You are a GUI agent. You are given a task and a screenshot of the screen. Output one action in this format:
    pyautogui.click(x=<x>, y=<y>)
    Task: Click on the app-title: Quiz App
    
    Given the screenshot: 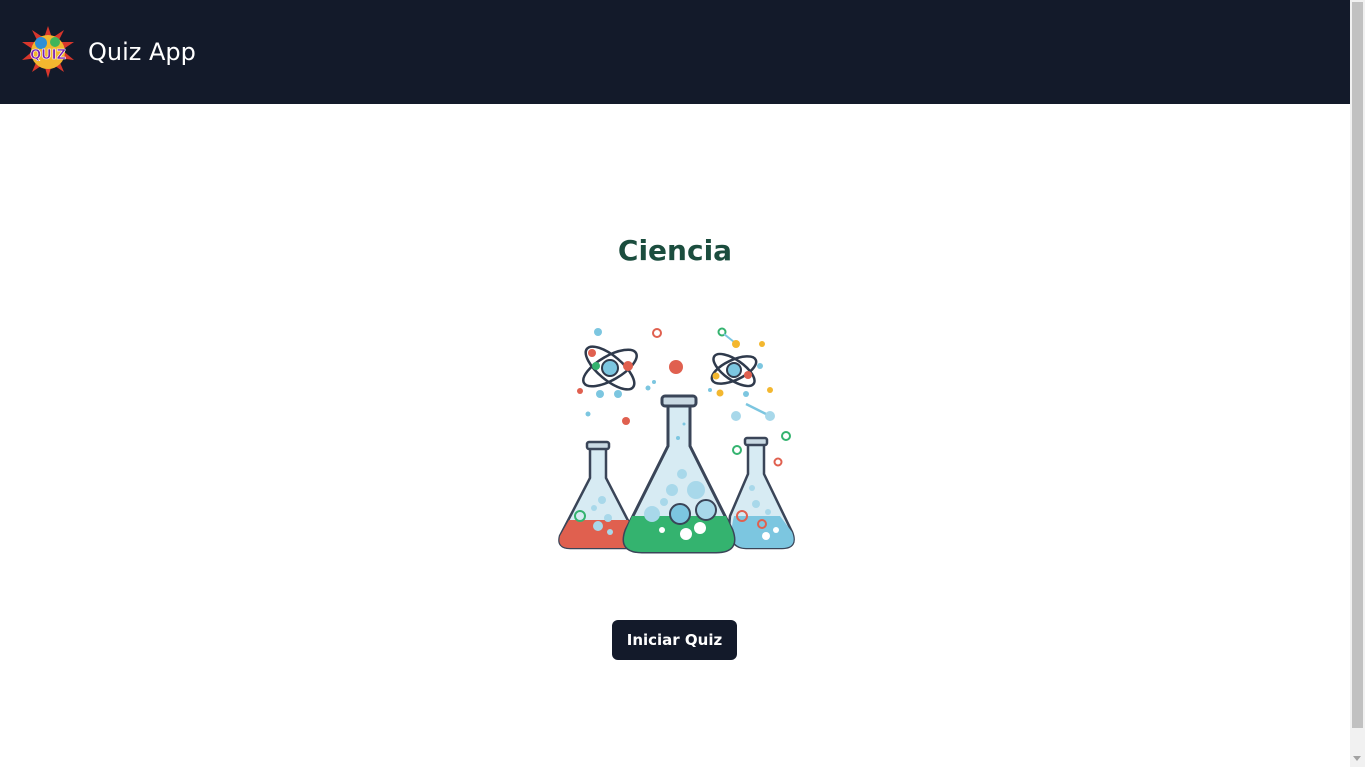 What is the action you would take?
    pyautogui.click(x=142, y=52)
    